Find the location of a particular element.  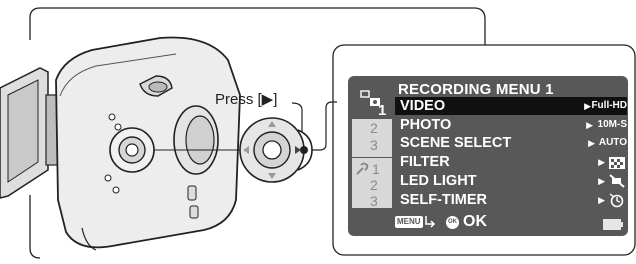

menu-item-photo: PHOTO ▶ 10M-S is located at coordinates (511, 125).